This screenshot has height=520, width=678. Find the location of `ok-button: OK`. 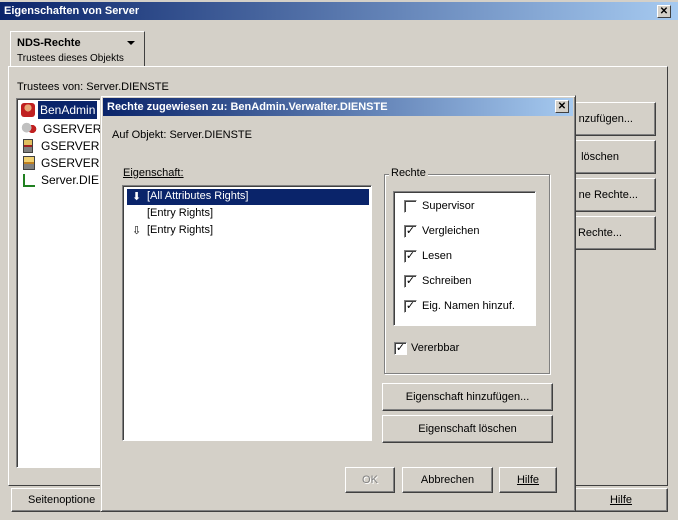

ok-button: OK is located at coordinates (370, 480).